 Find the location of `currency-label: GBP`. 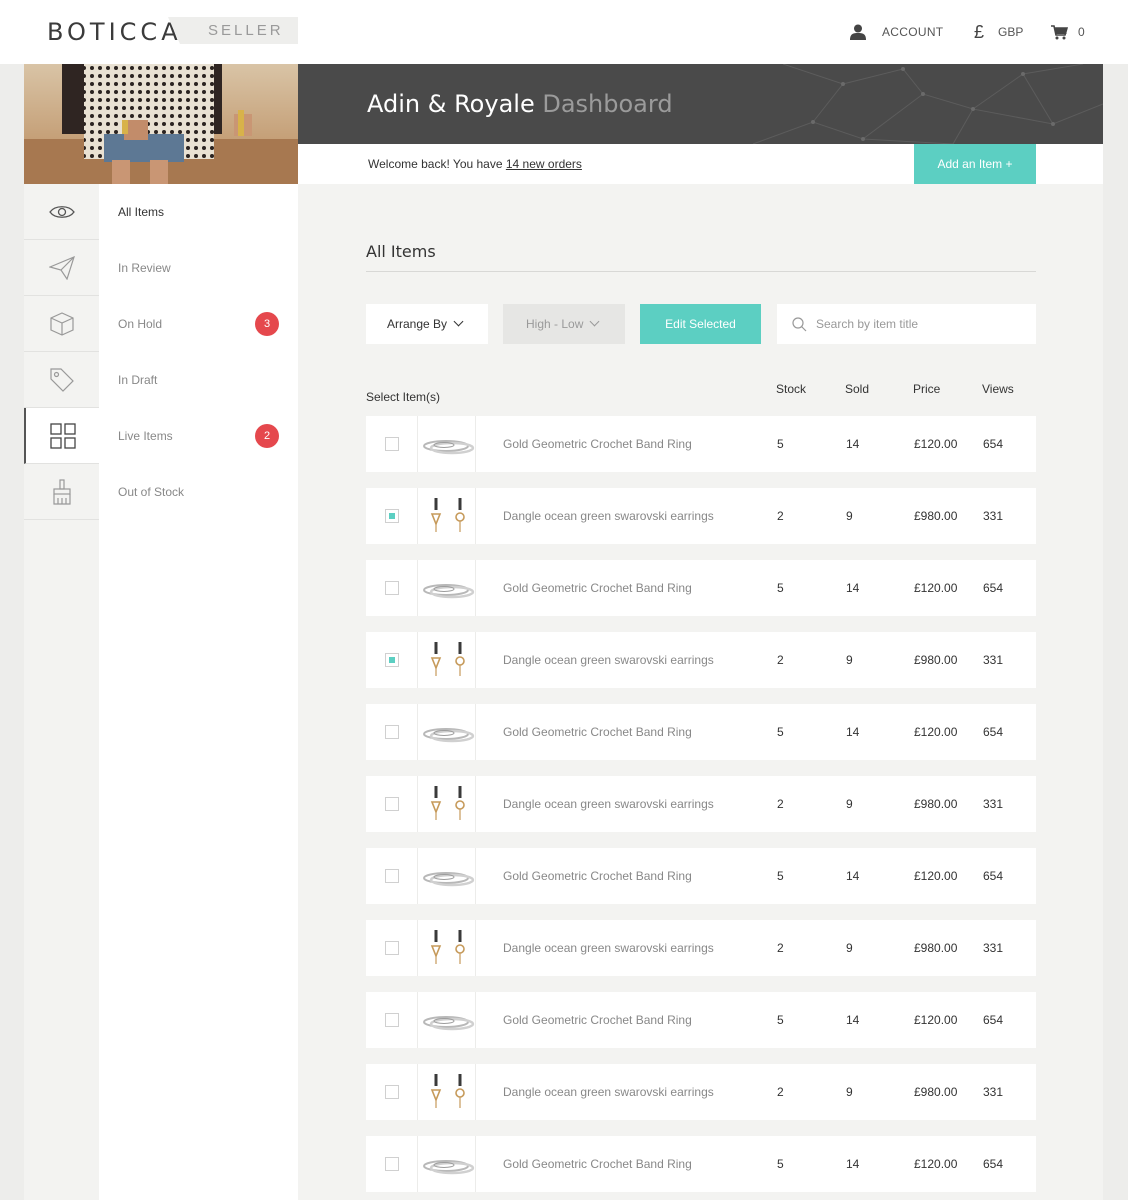

currency-label: GBP is located at coordinates (1011, 32).